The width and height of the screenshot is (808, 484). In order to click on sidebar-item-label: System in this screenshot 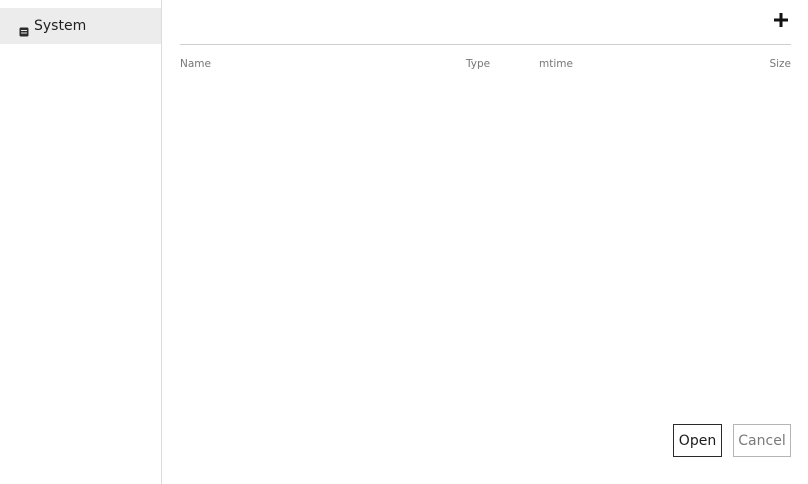, I will do `click(60, 26)`.